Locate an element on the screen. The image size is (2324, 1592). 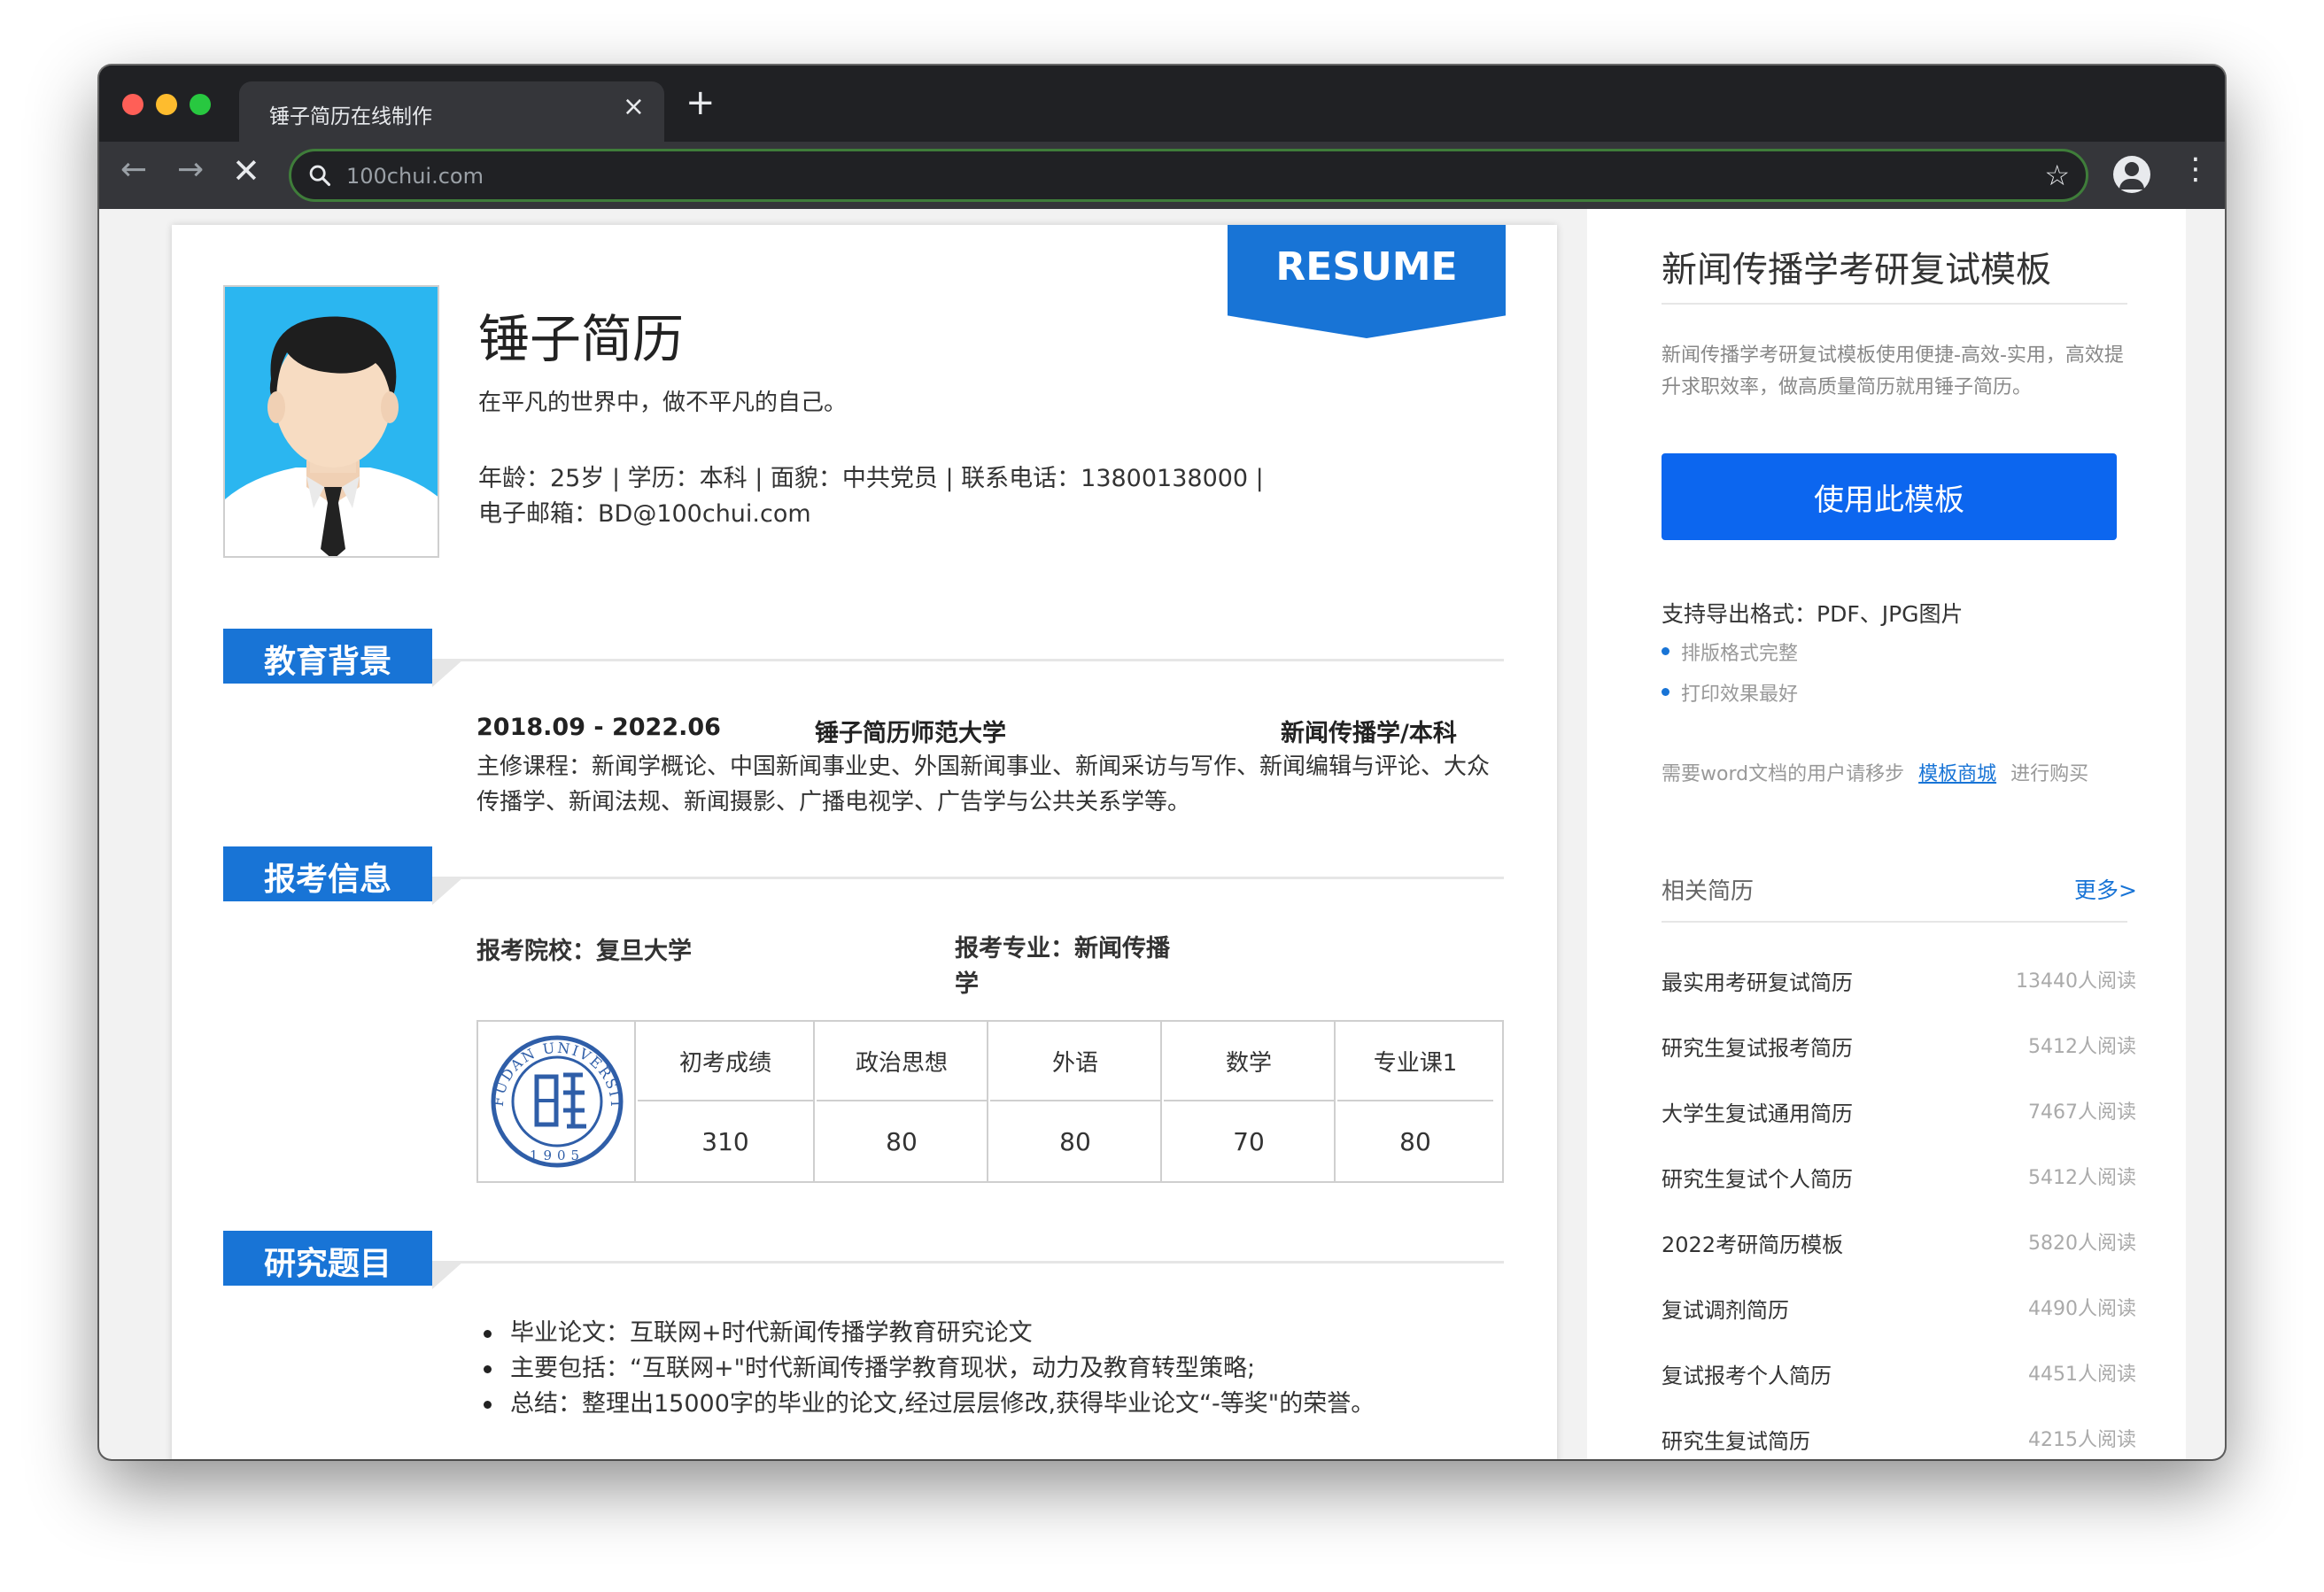
resume-ribbon: RESUME is located at coordinates (1367, 281).